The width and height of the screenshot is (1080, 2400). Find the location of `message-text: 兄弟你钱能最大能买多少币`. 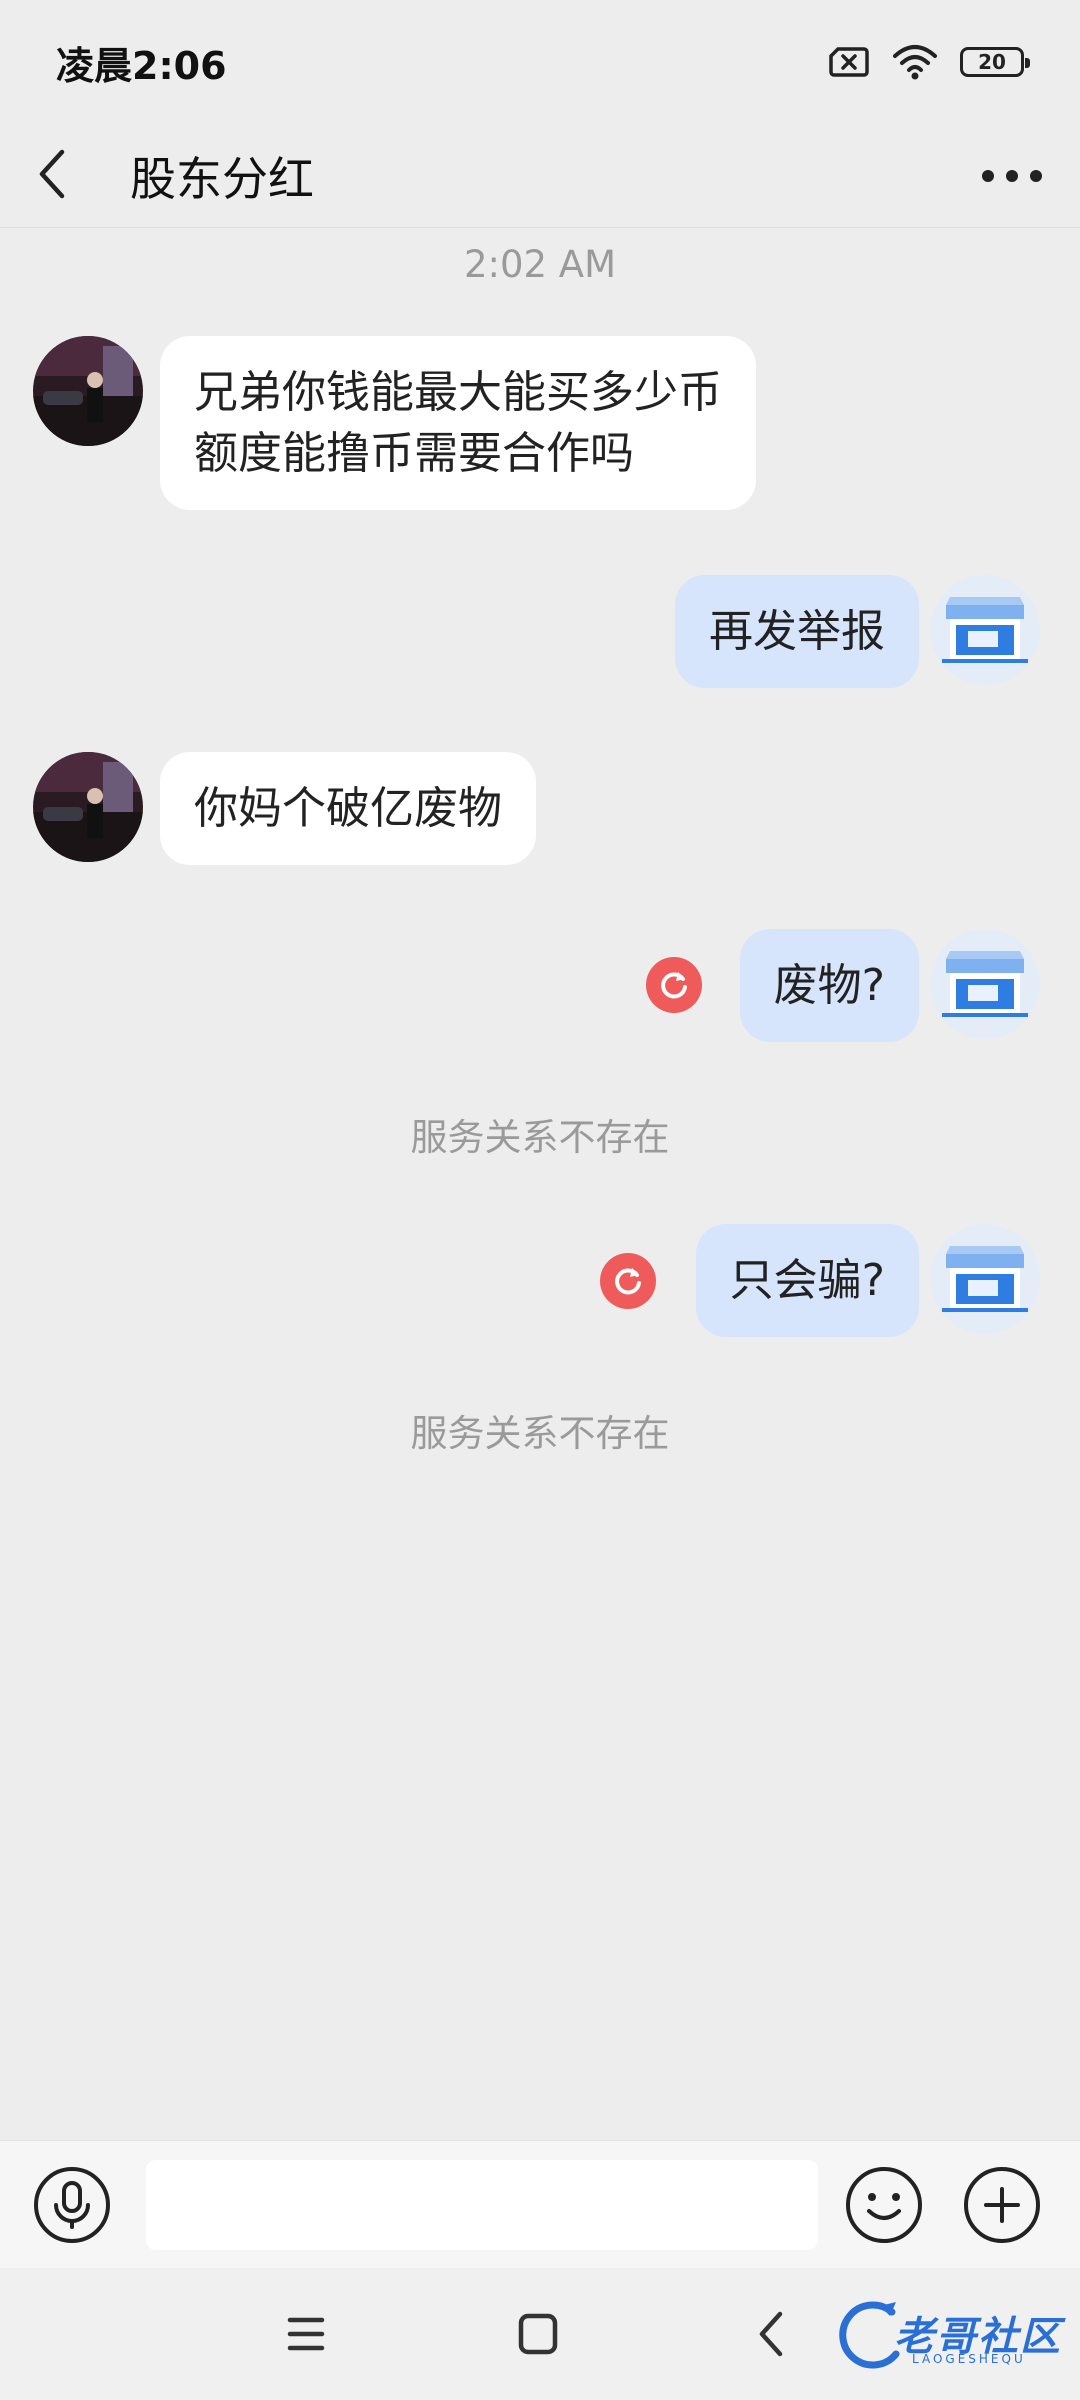

message-text: 兄弟你钱能最大能买多少币 is located at coordinates (458, 392).